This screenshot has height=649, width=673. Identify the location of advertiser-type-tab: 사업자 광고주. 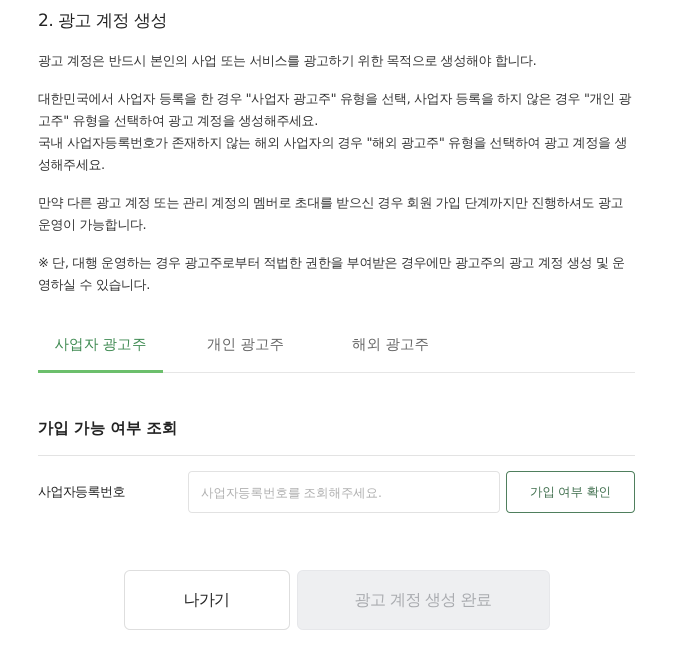
(100, 349).